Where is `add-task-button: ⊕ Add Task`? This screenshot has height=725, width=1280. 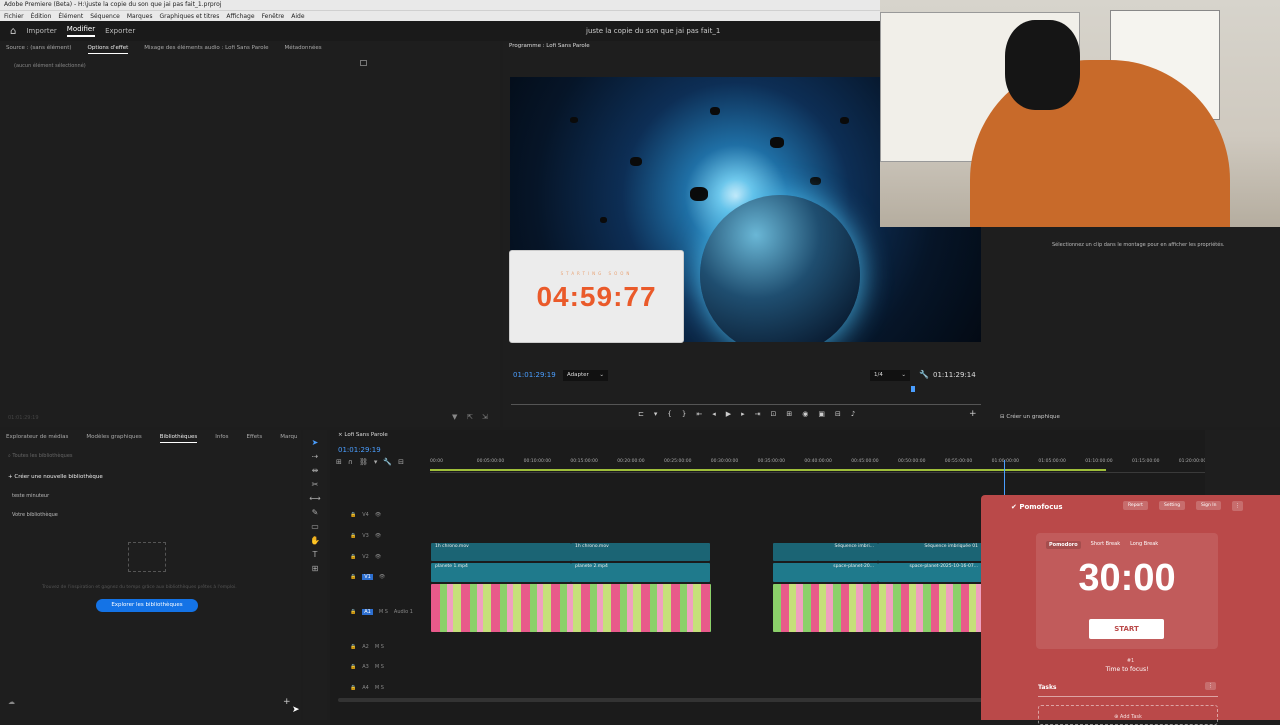
add-task-button: ⊕ Add Task is located at coordinates (1128, 715).